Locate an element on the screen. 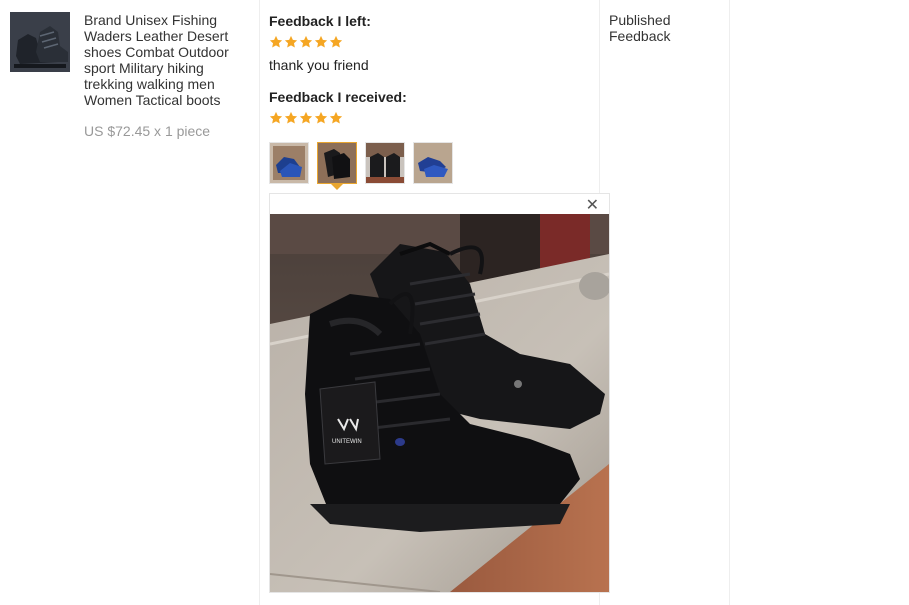 This screenshot has width=909, height=605. close-icon: ✕ is located at coordinates (592, 206).